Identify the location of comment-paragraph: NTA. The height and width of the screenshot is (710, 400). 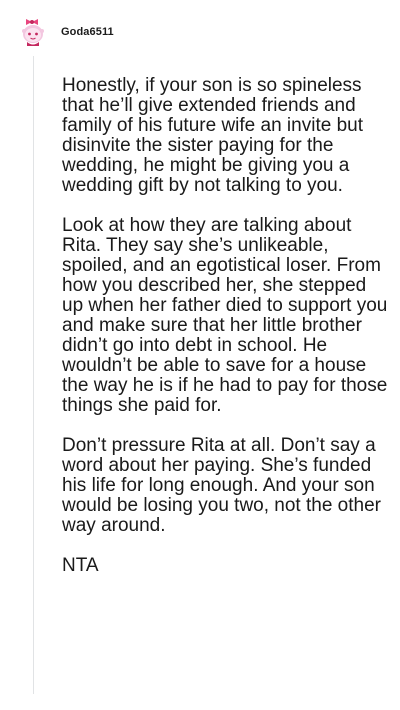
(80, 565).